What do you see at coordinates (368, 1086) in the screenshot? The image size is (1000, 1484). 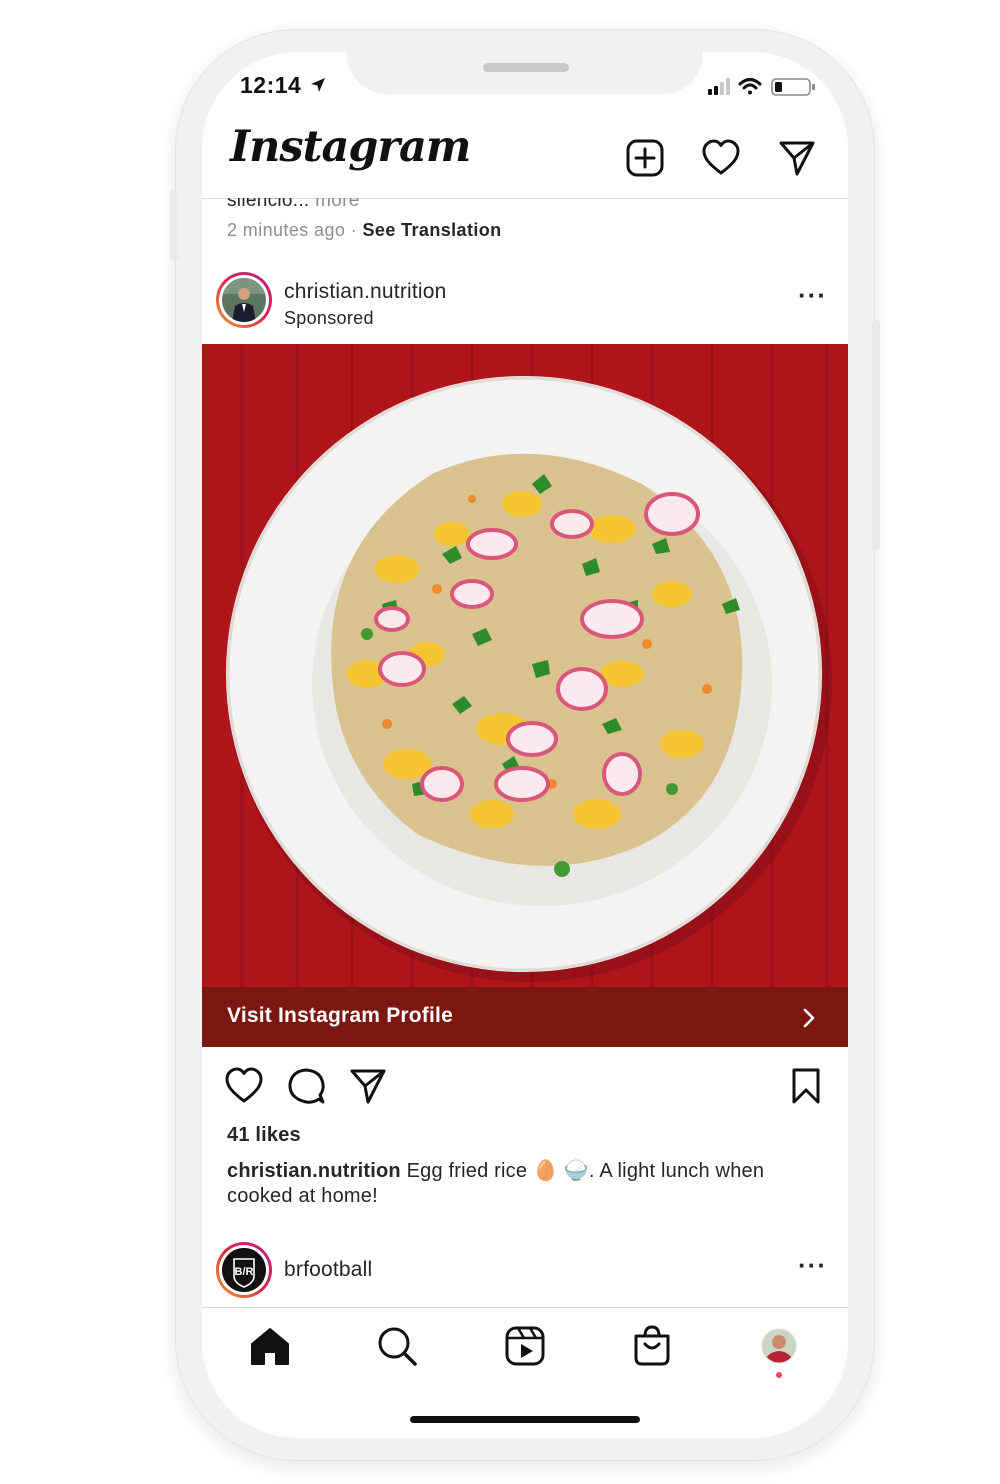 I see `share-icon` at bounding box center [368, 1086].